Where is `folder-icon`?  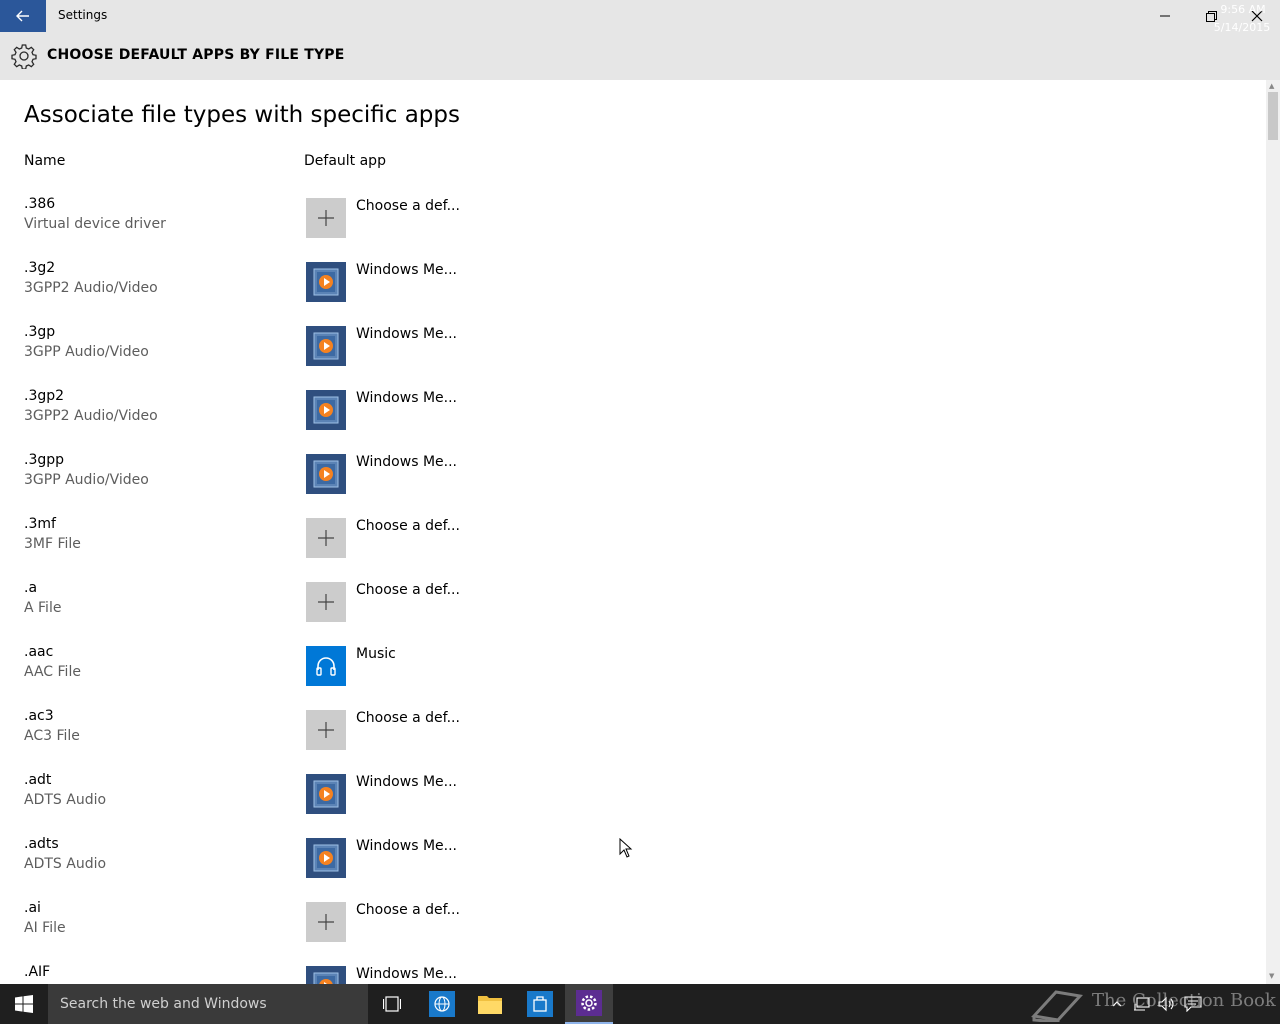
folder-icon is located at coordinates (490, 1005).